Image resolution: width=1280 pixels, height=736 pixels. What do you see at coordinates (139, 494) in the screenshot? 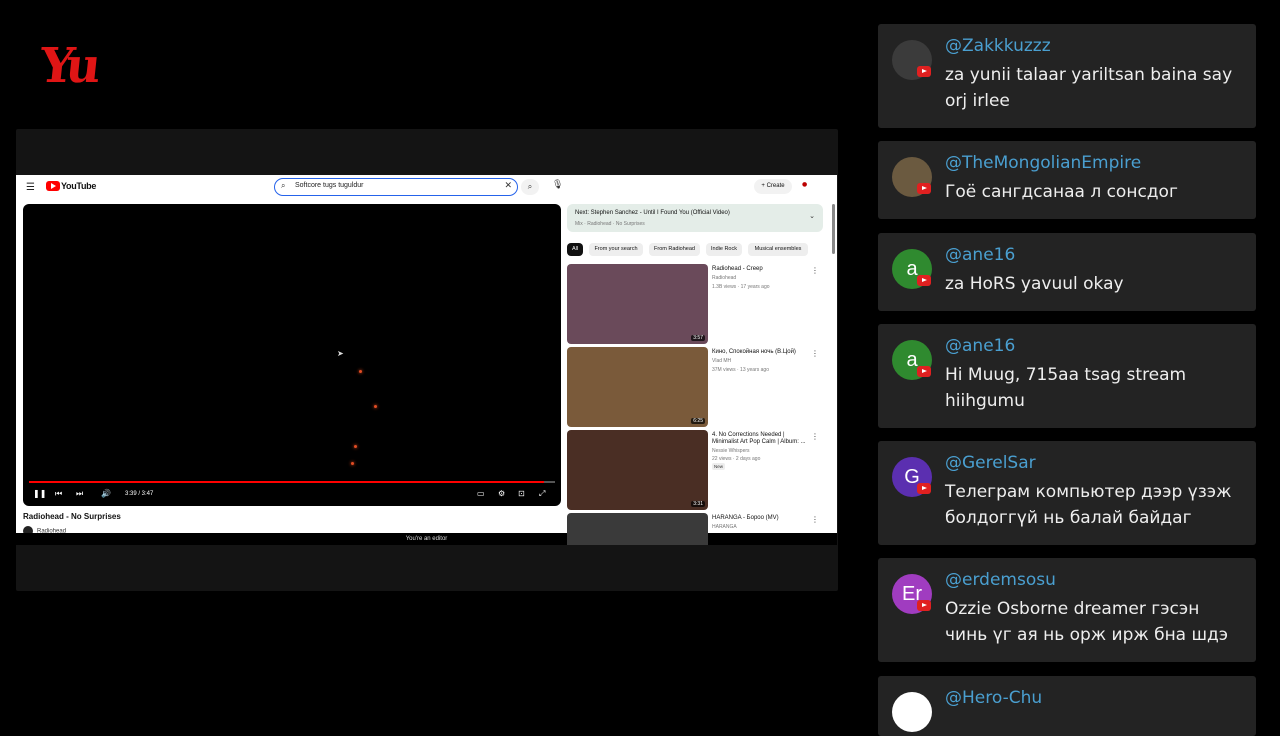
I see `time-display: 3:39 / 3:47` at bounding box center [139, 494].